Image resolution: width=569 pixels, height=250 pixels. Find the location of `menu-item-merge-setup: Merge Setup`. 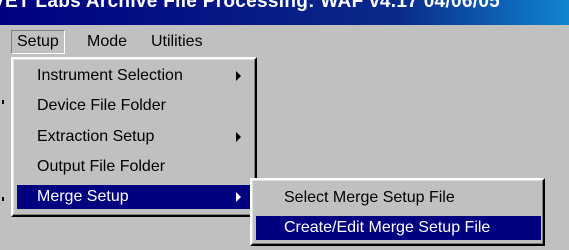

menu-item-merge-setup: Merge Setup is located at coordinates (135, 197).